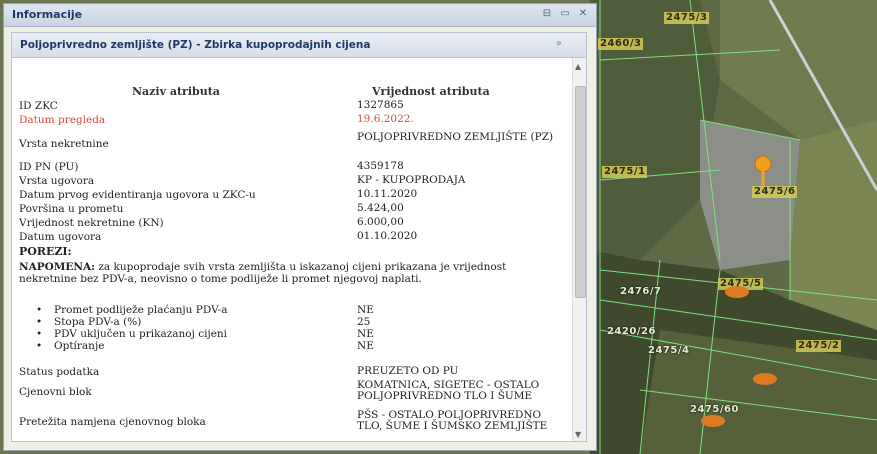  What do you see at coordinates (305, 346) in the screenshot?
I see `list-item: • Optíranje NE` at bounding box center [305, 346].